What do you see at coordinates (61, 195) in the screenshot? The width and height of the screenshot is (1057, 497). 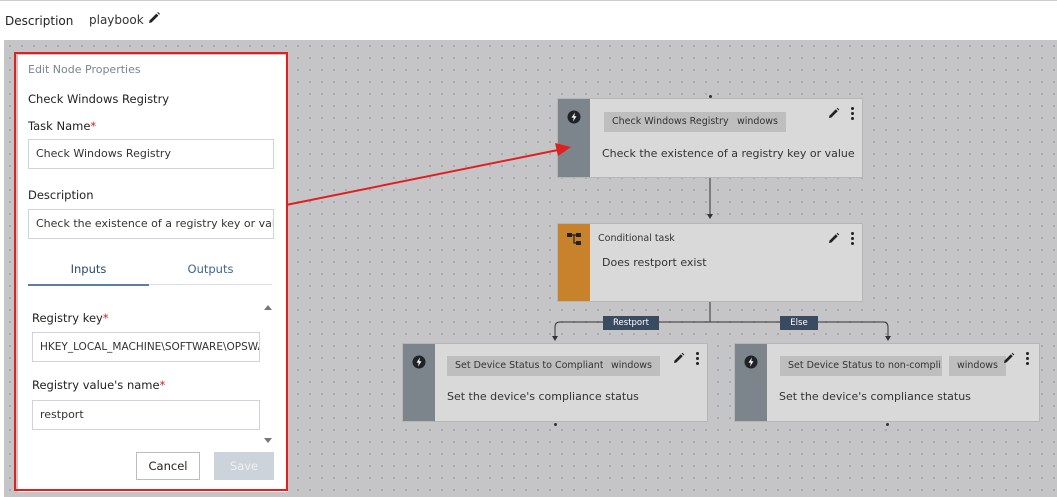 I see `description-field-label: Description` at bounding box center [61, 195].